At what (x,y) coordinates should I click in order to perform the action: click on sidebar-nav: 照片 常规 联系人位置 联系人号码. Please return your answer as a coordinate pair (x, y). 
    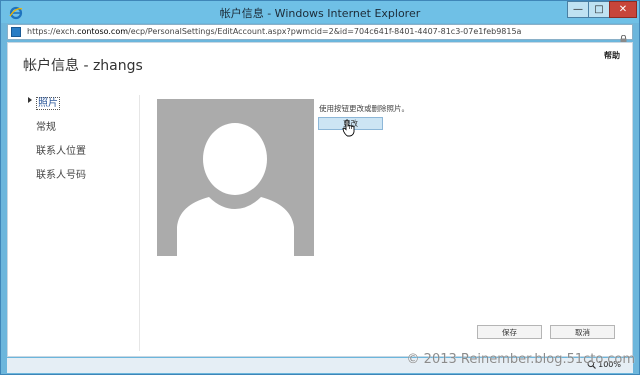
    Looking at the image, I should click on (78, 142).